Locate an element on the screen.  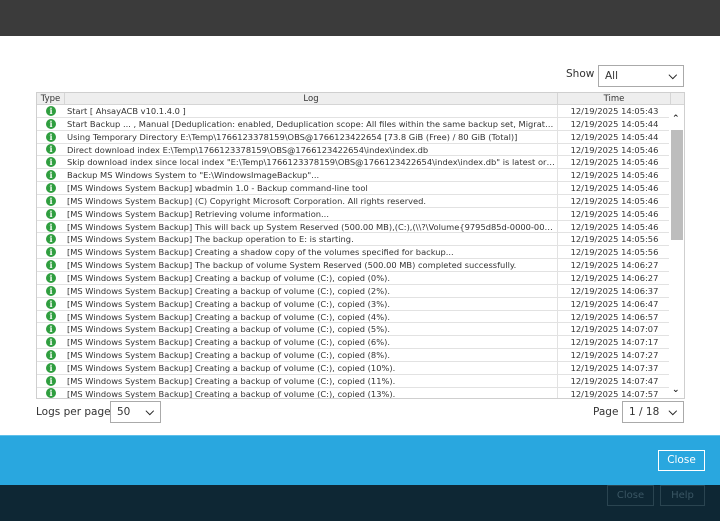
scroll-down-icon: ⌄ is located at coordinates (676, 390).